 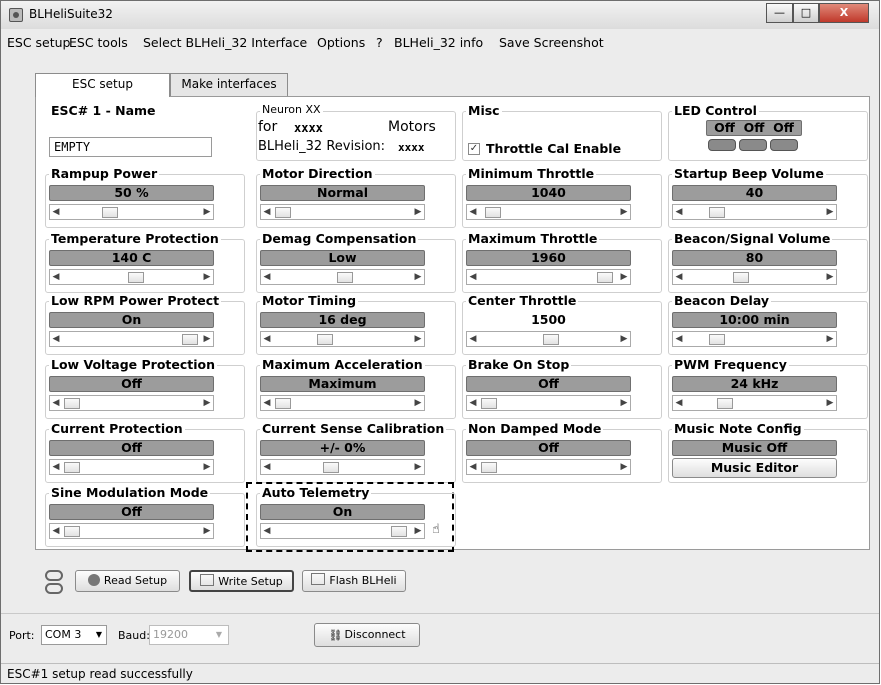 I want to click on current-sense-value: +/- 0%, so click(x=342, y=448).